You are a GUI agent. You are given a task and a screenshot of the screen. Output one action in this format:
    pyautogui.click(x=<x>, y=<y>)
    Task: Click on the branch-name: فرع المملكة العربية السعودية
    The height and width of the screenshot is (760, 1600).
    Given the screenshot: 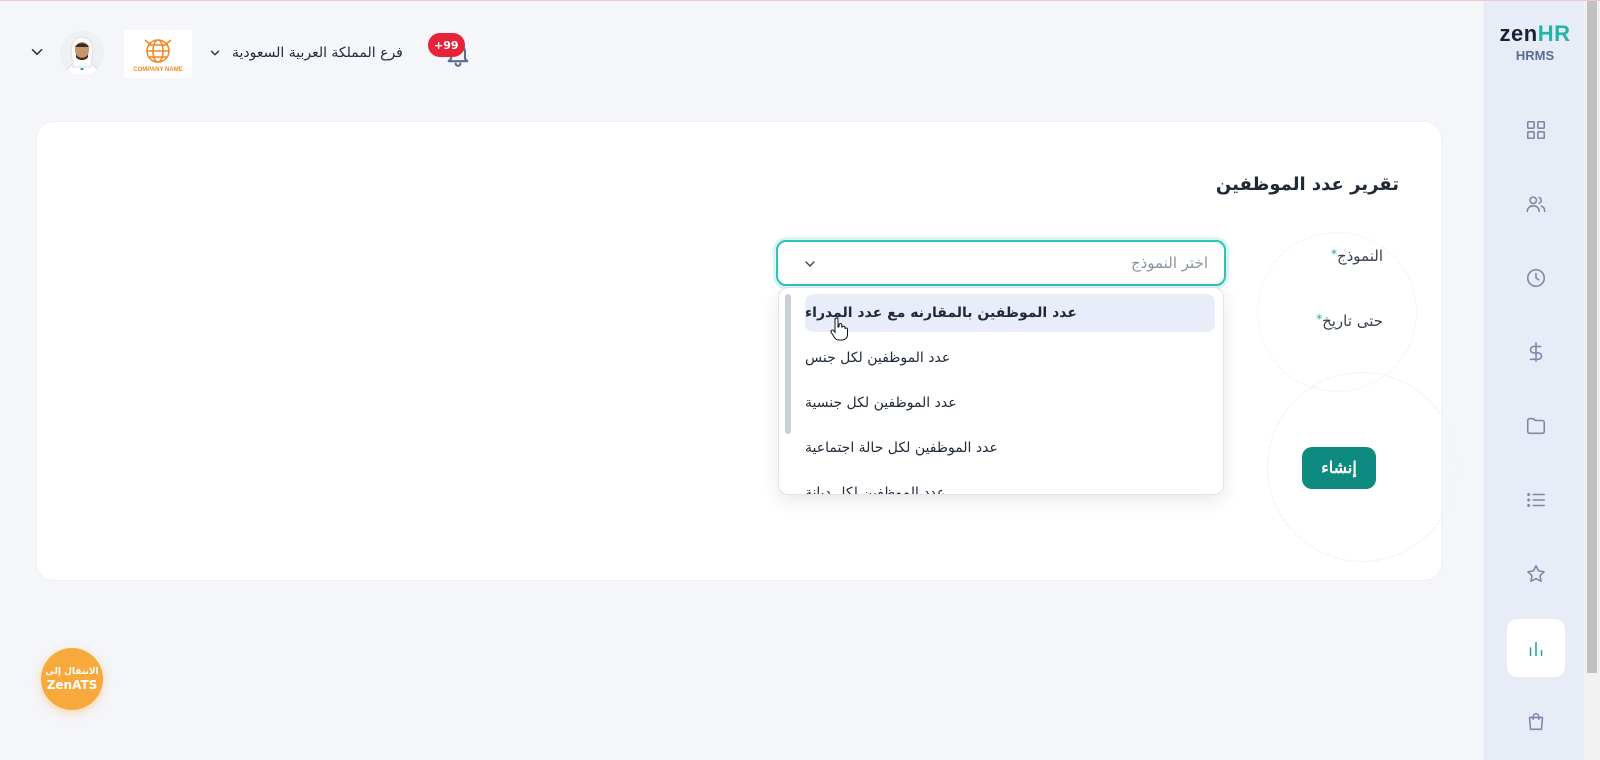 What is the action you would take?
    pyautogui.click(x=317, y=53)
    